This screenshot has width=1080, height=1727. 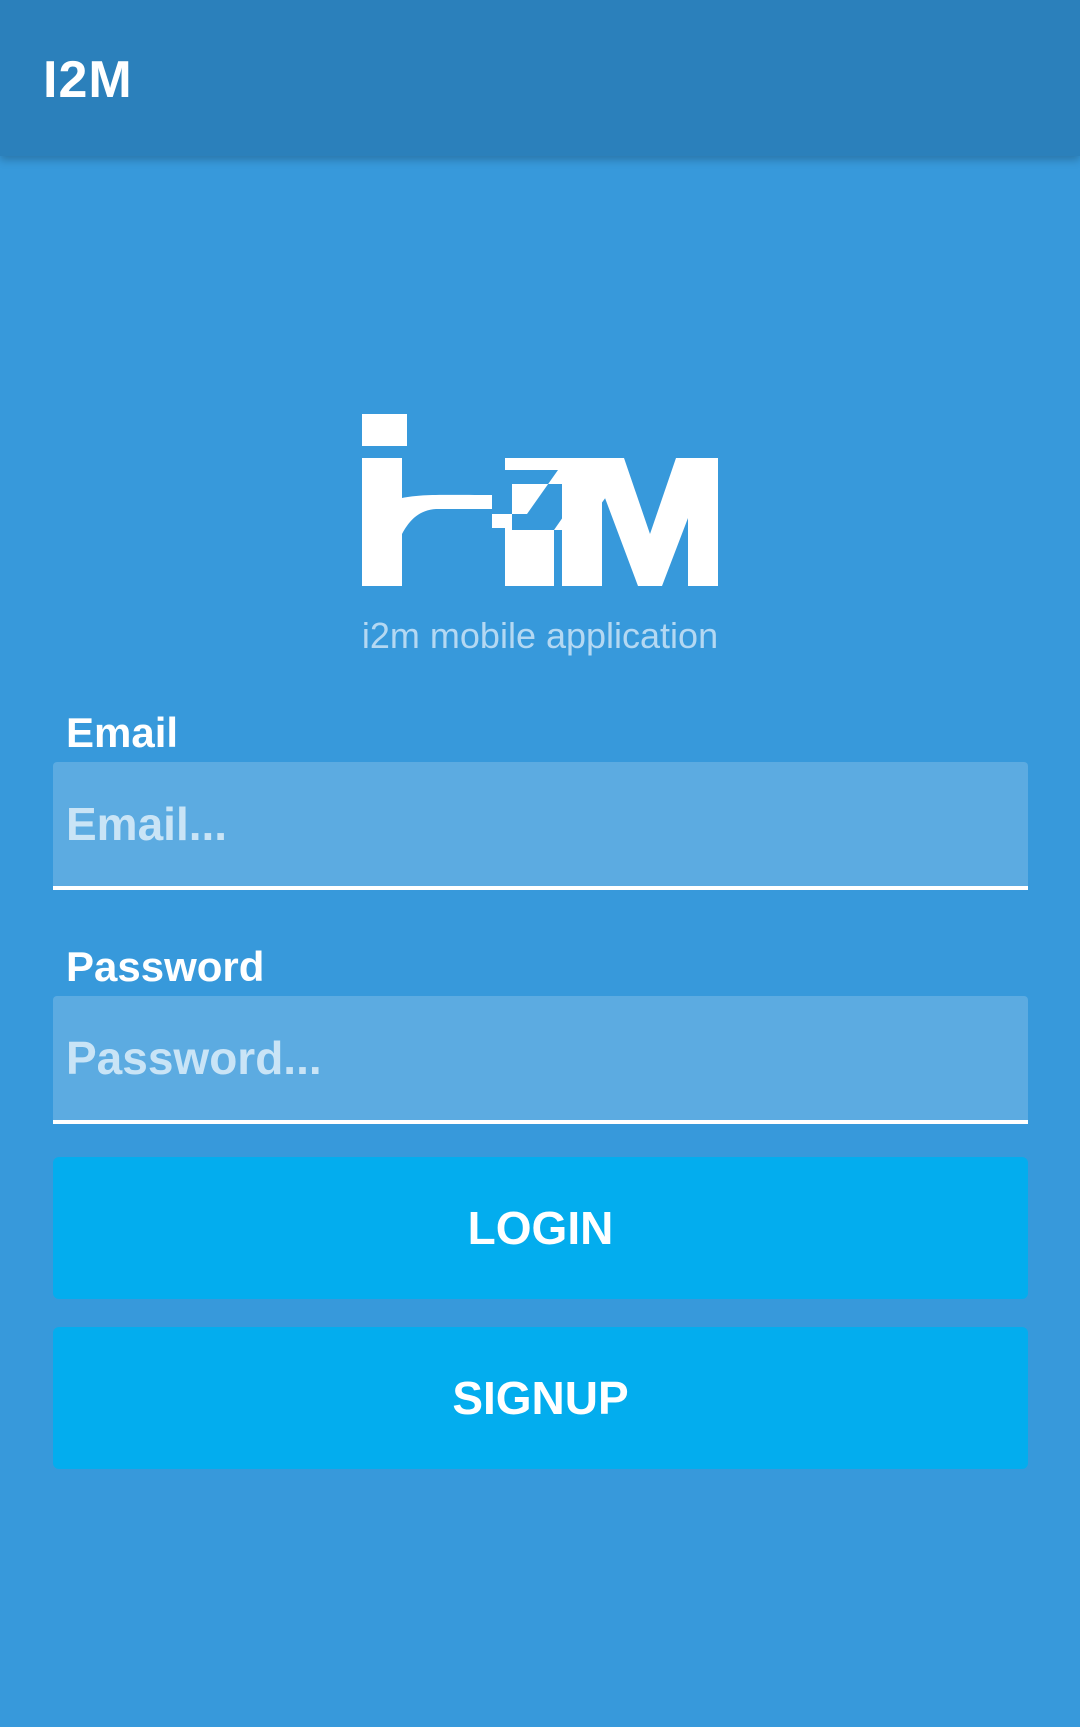 I want to click on signup-button: SIGNUP, so click(x=540, y=1398).